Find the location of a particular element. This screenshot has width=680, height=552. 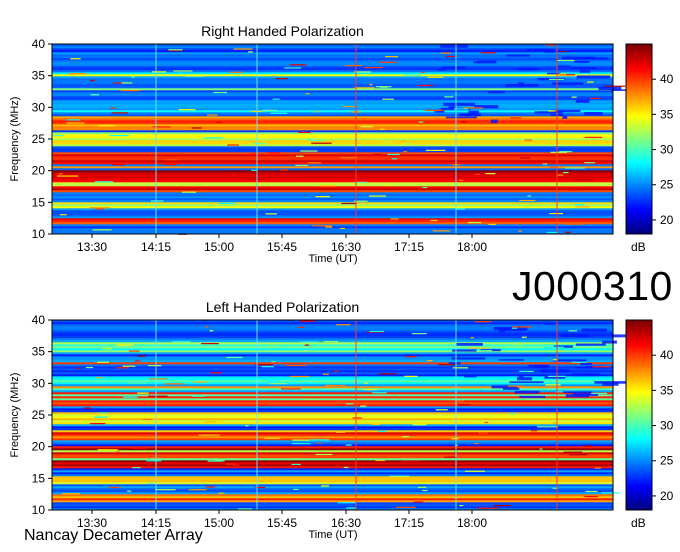

colorbar-tick-label: 20 is located at coordinates (667, 496).